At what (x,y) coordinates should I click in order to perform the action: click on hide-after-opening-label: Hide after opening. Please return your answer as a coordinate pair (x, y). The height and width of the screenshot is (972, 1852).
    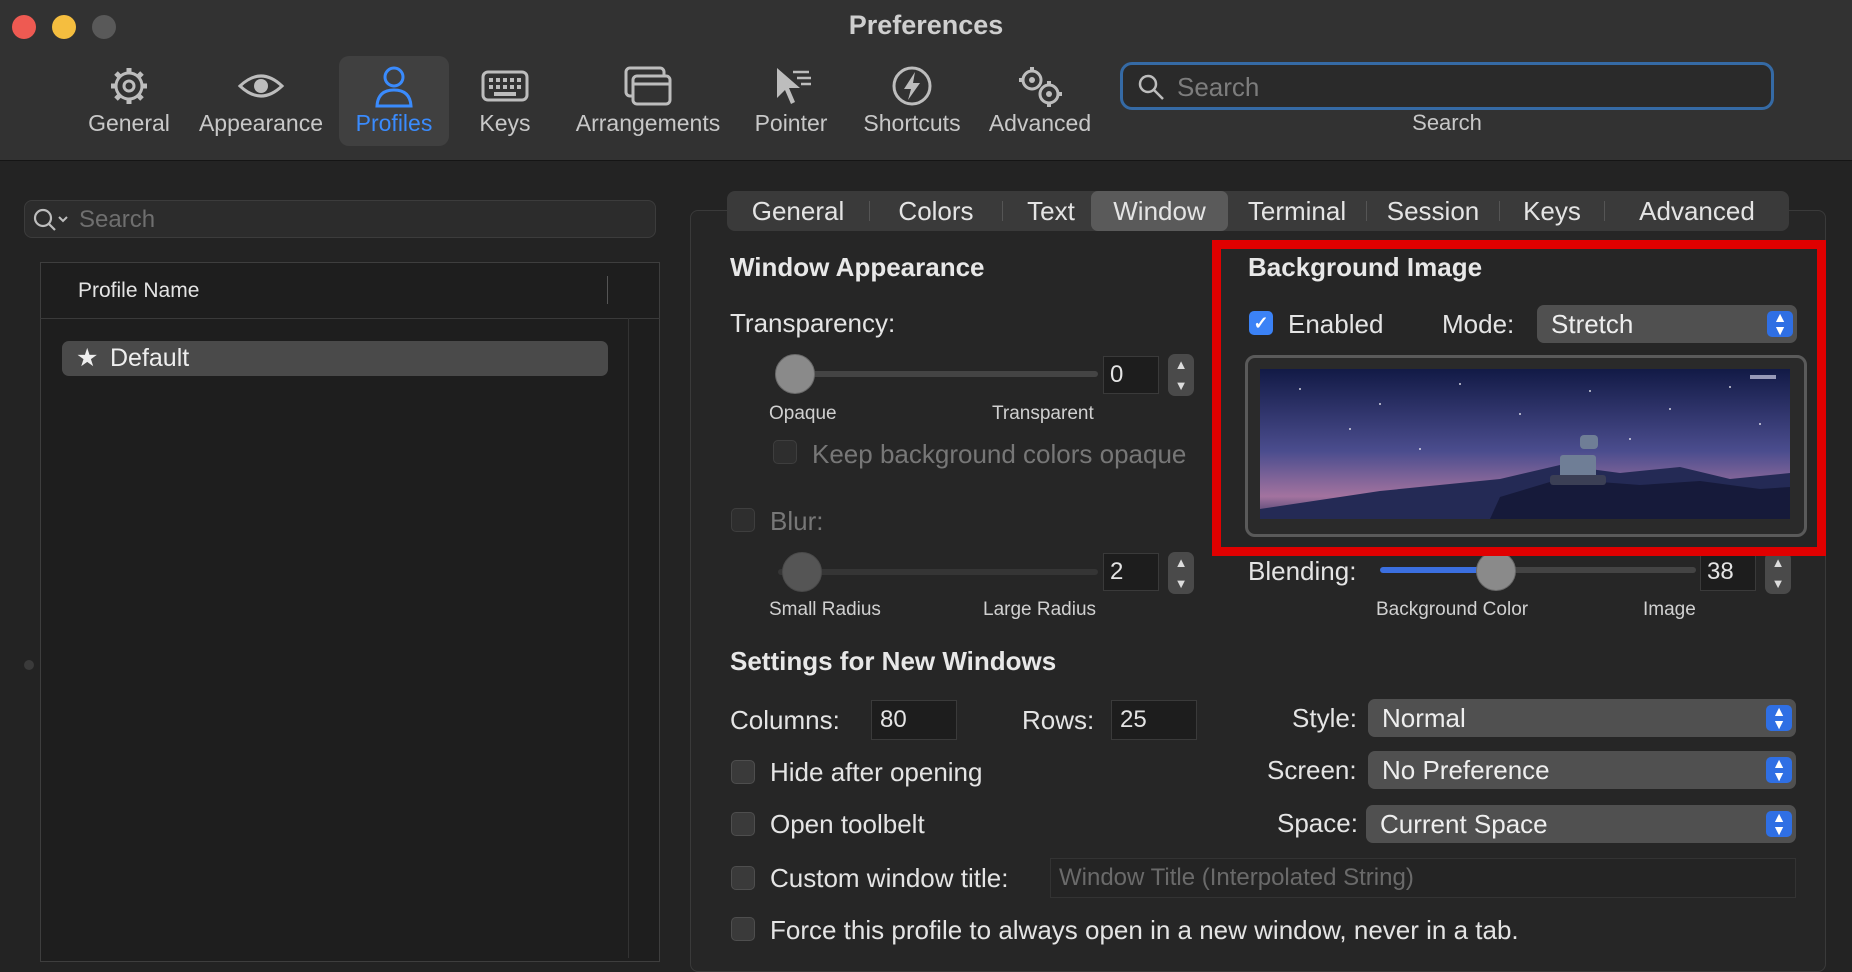
    Looking at the image, I should click on (876, 772).